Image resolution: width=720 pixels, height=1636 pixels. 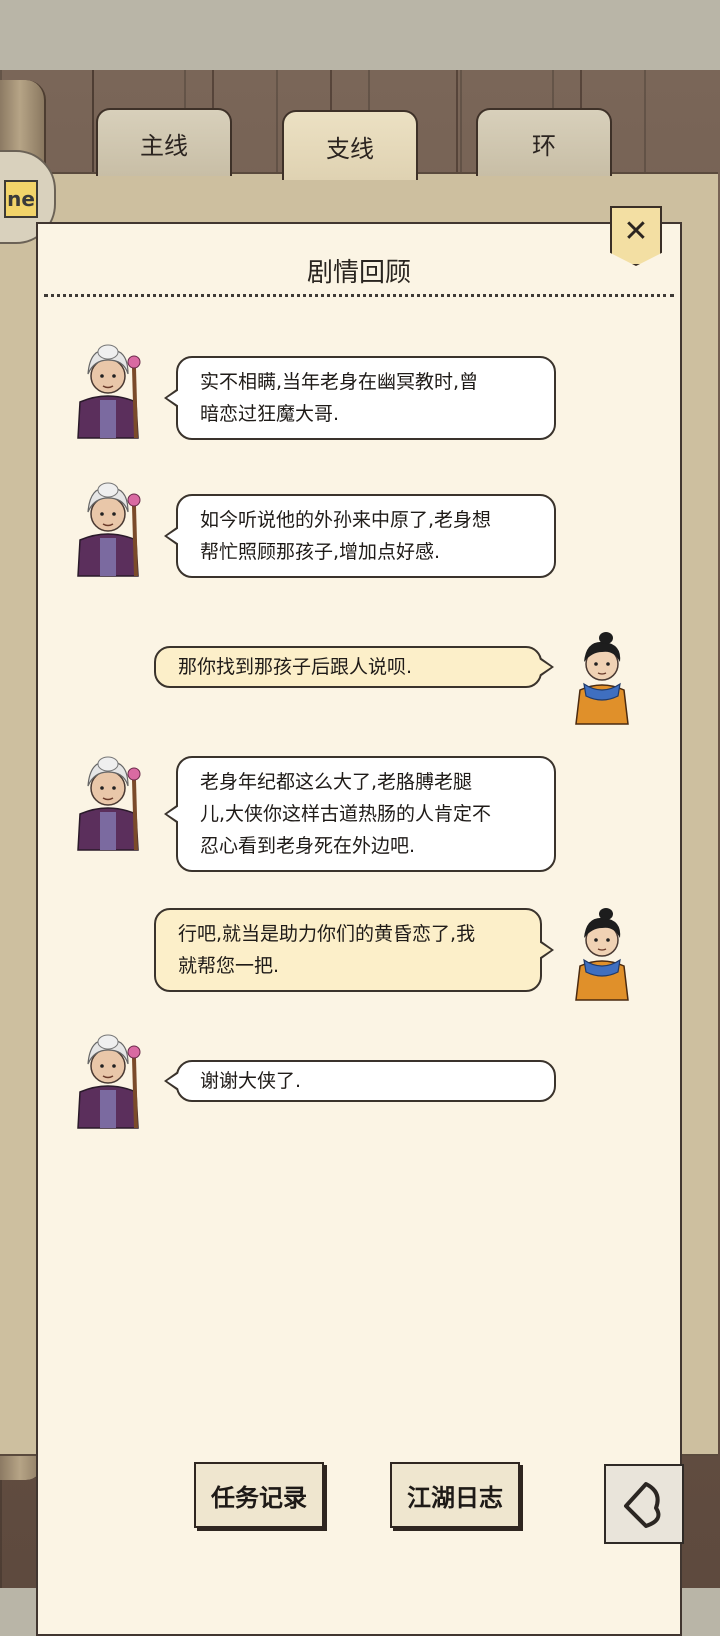 I want to click on dialogue-bubble: 那你找到那孩子后跟人说呗., so click(x=354, y=667).